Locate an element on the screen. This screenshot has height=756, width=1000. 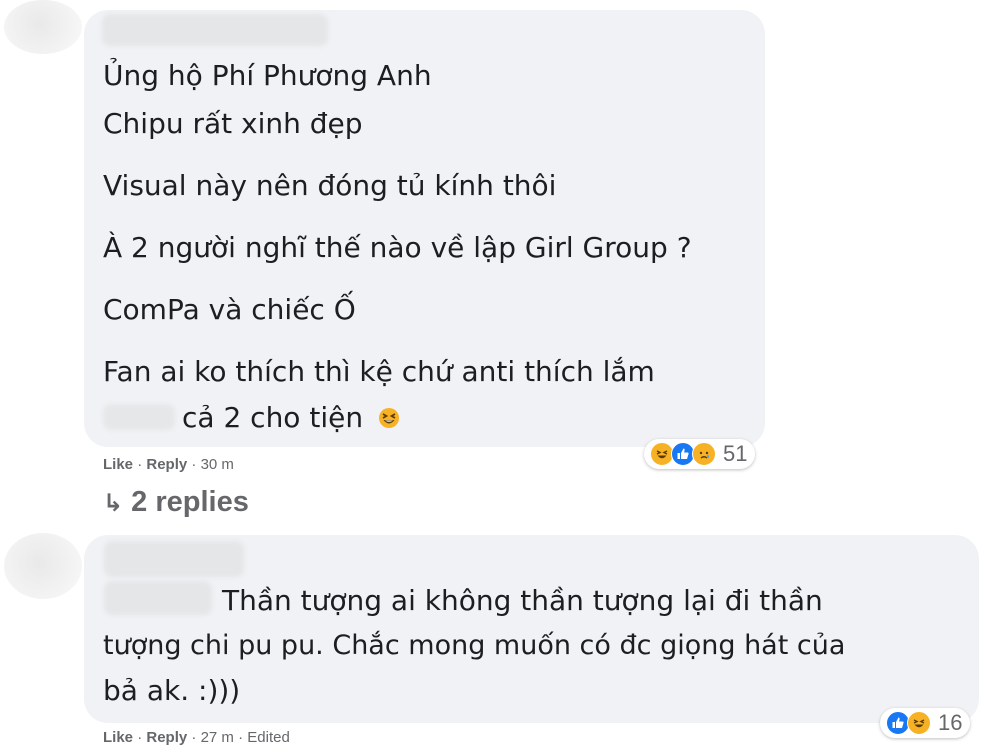
reaction-count: 16 is located at coordinates (950, 722).